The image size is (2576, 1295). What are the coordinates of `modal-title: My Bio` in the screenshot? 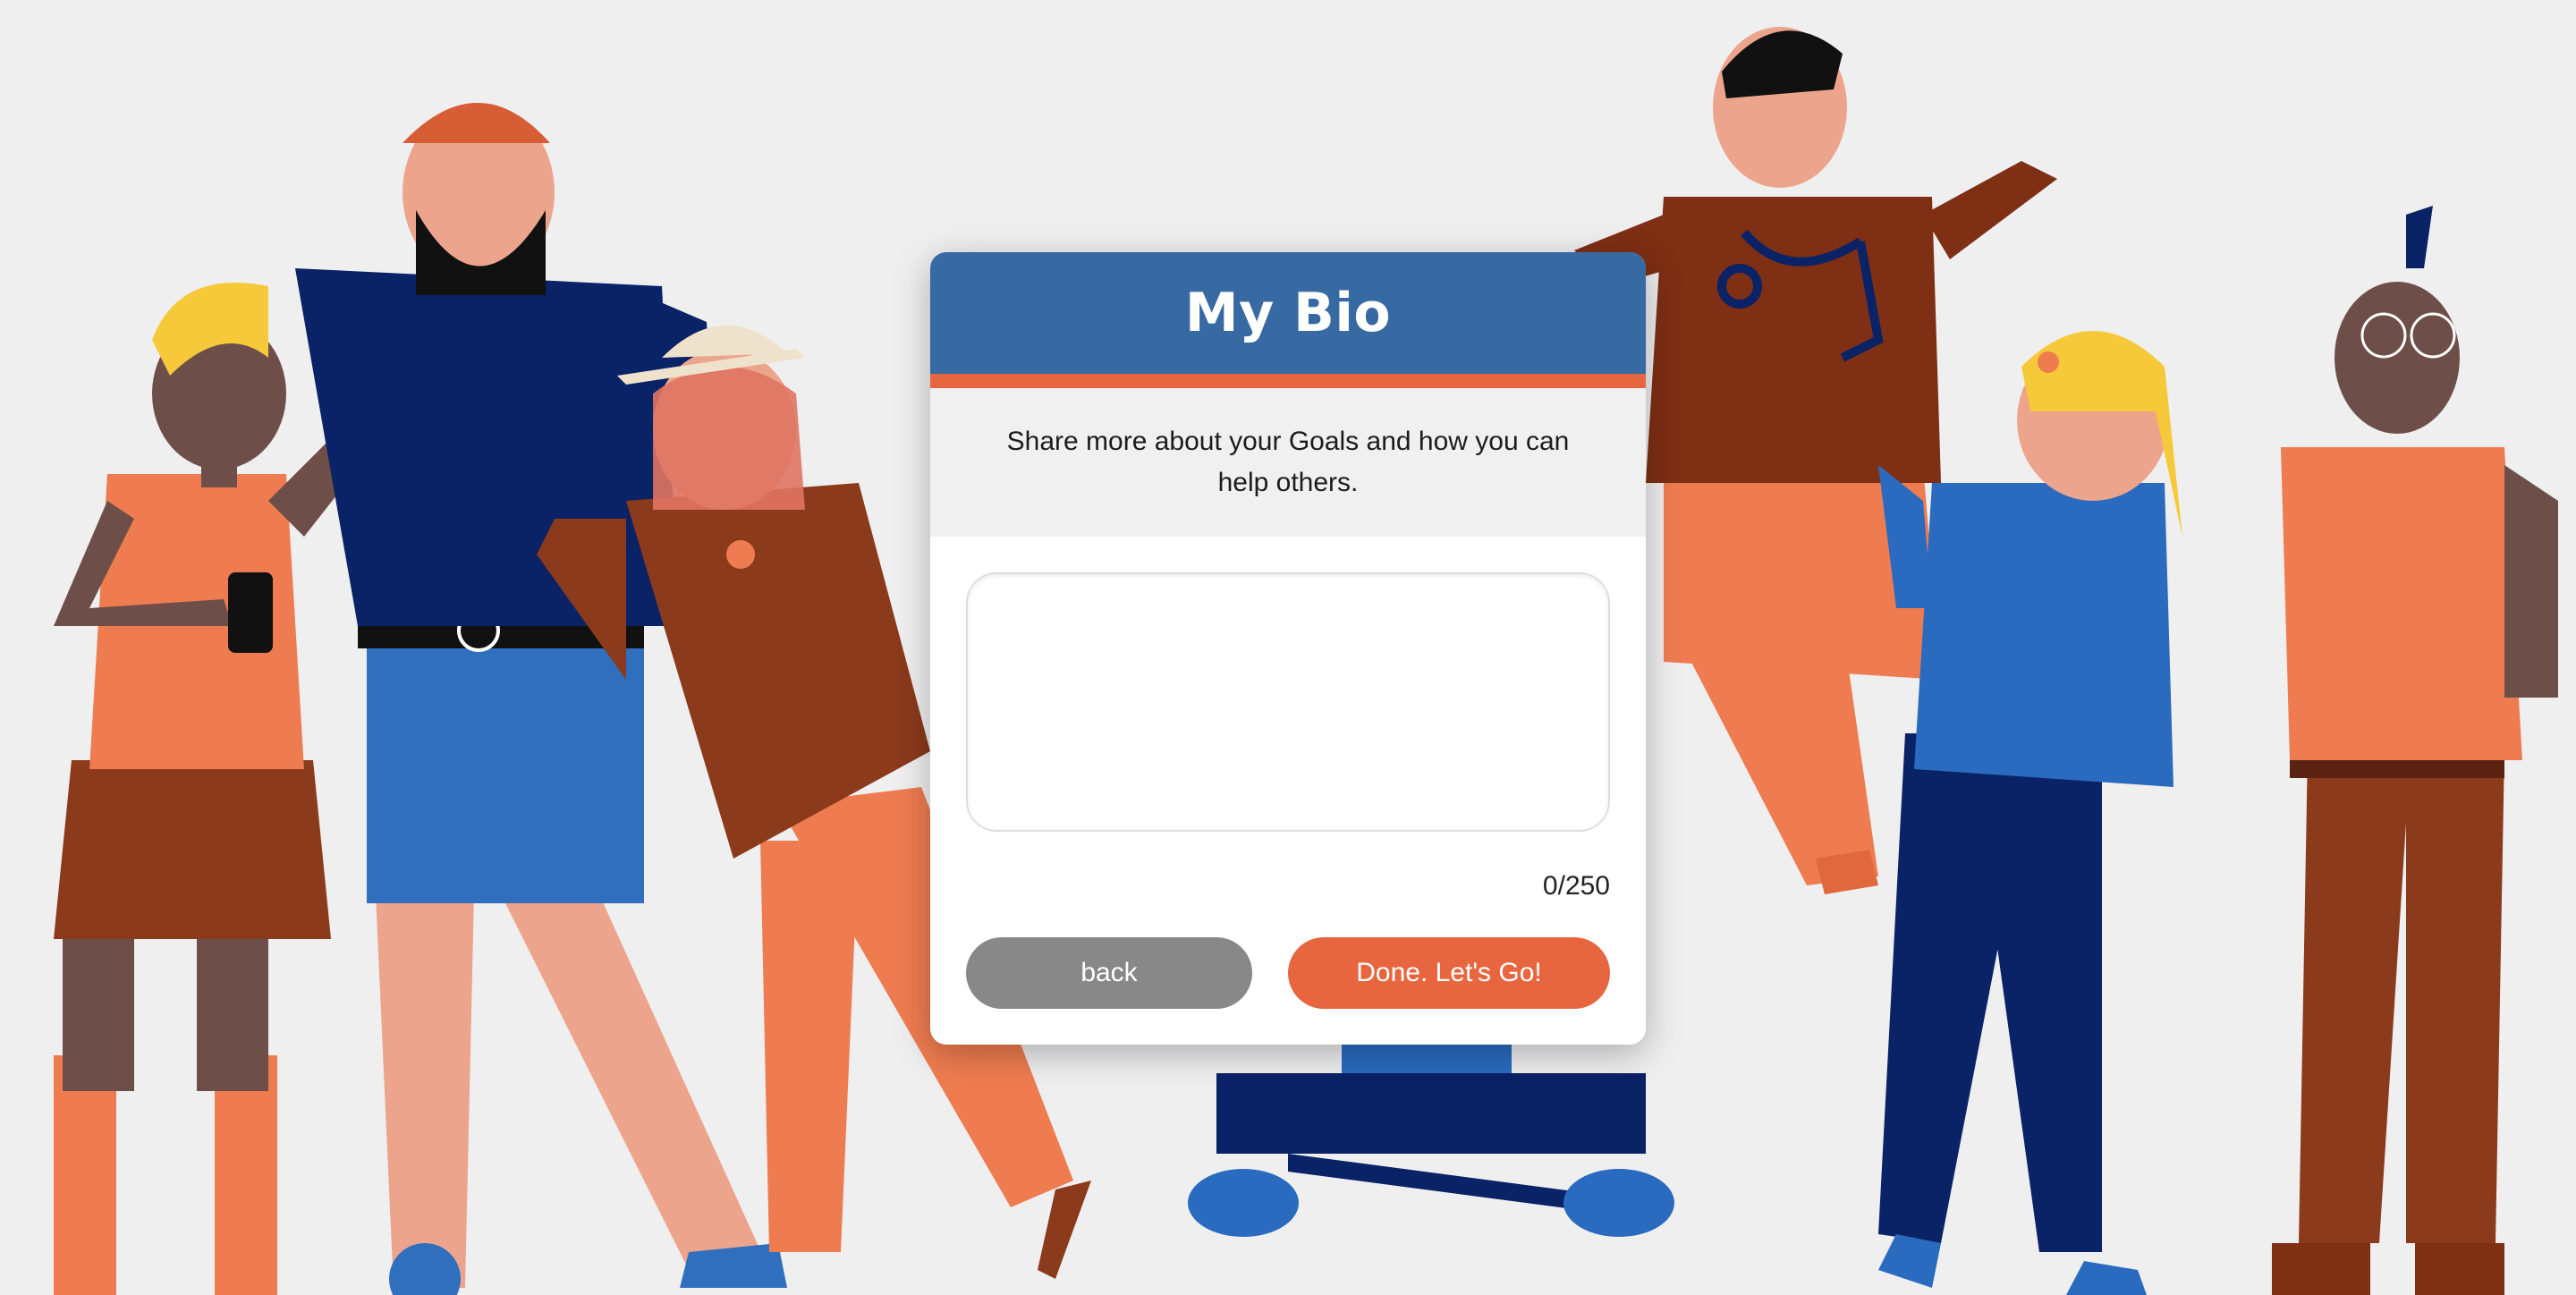 It's located at (1288, 313).